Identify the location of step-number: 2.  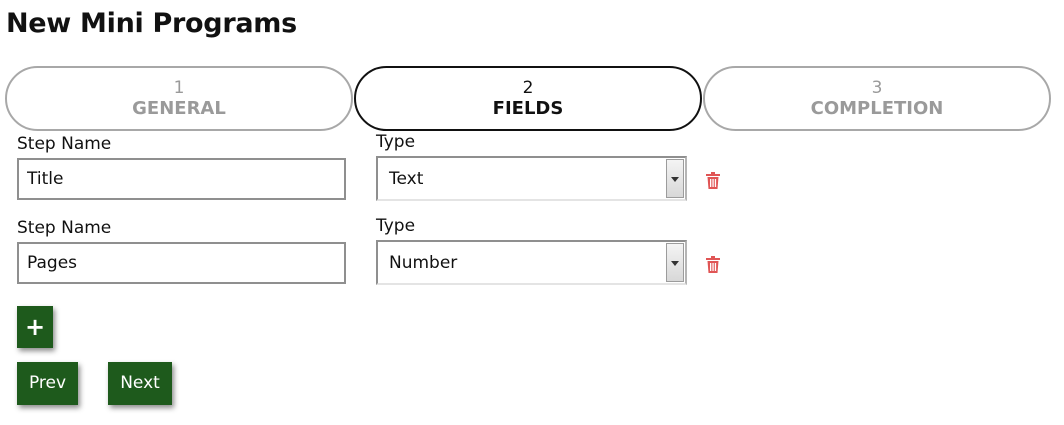
(528, 88).